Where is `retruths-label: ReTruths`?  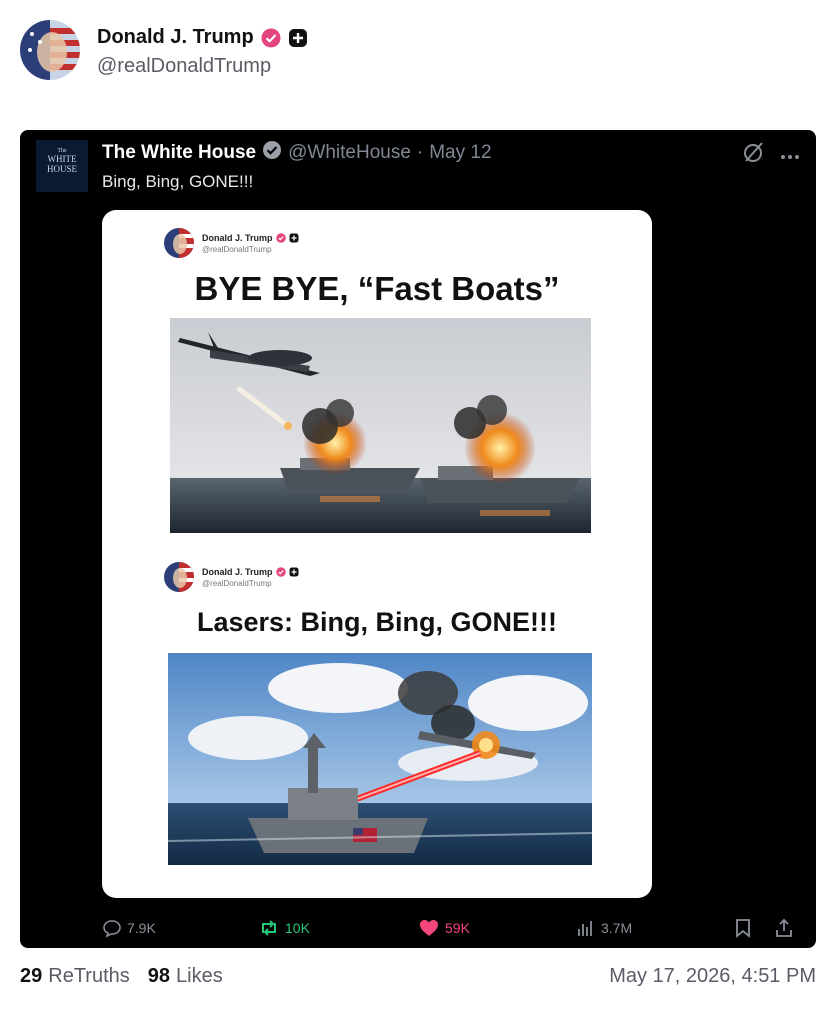 retruths-label: ReTruths is located at coordinates (89, 976).